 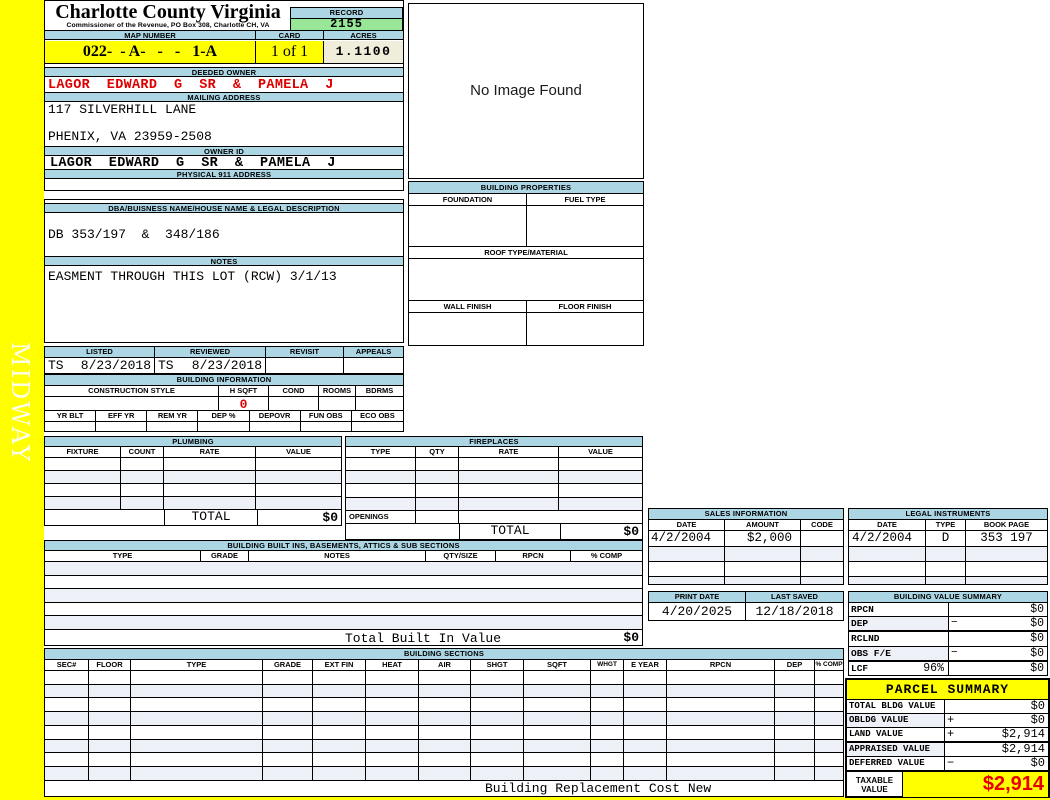 I want to click on map-number-label: MAP NUMBER, so click(x=150, y=35).